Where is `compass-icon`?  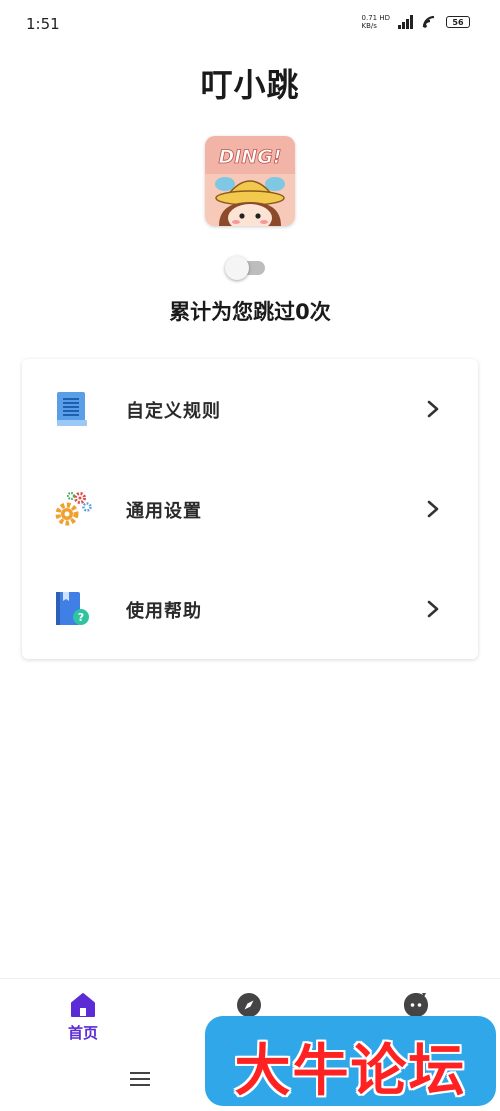 compass-icon is located at coordinates (249, 1005).